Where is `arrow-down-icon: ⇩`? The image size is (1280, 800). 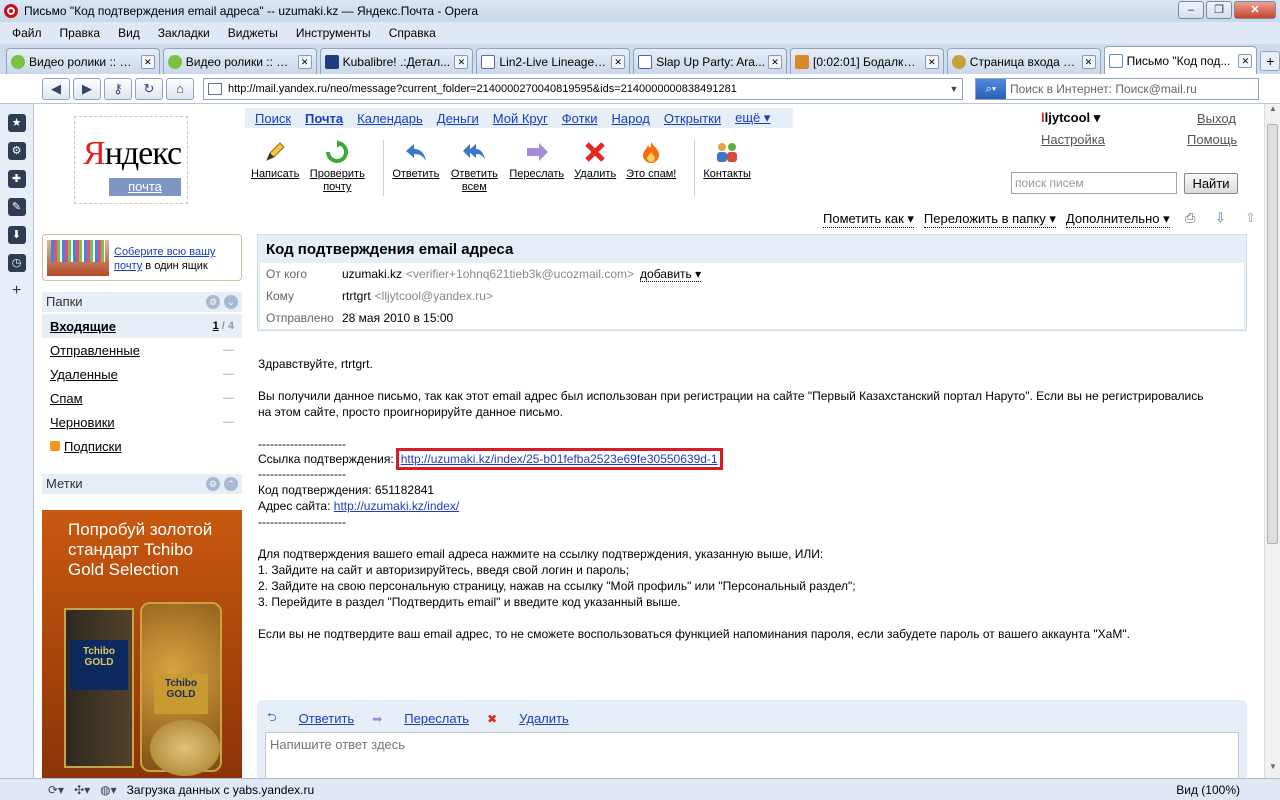
arrow-down-icon: ⇩ is located at coordinates (1224, 218).